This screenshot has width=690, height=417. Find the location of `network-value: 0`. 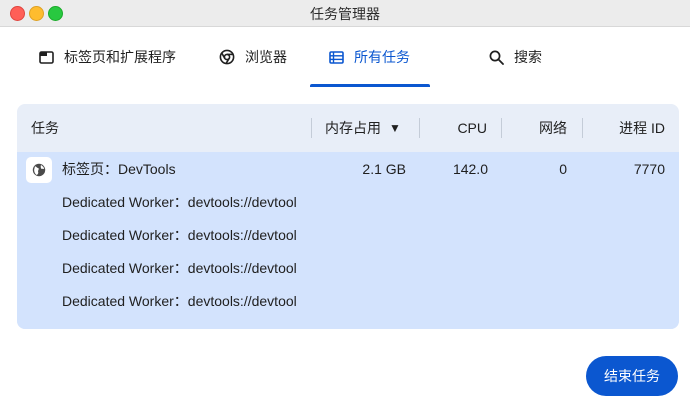

network-value: 0 is located at coordinates (563, 168).